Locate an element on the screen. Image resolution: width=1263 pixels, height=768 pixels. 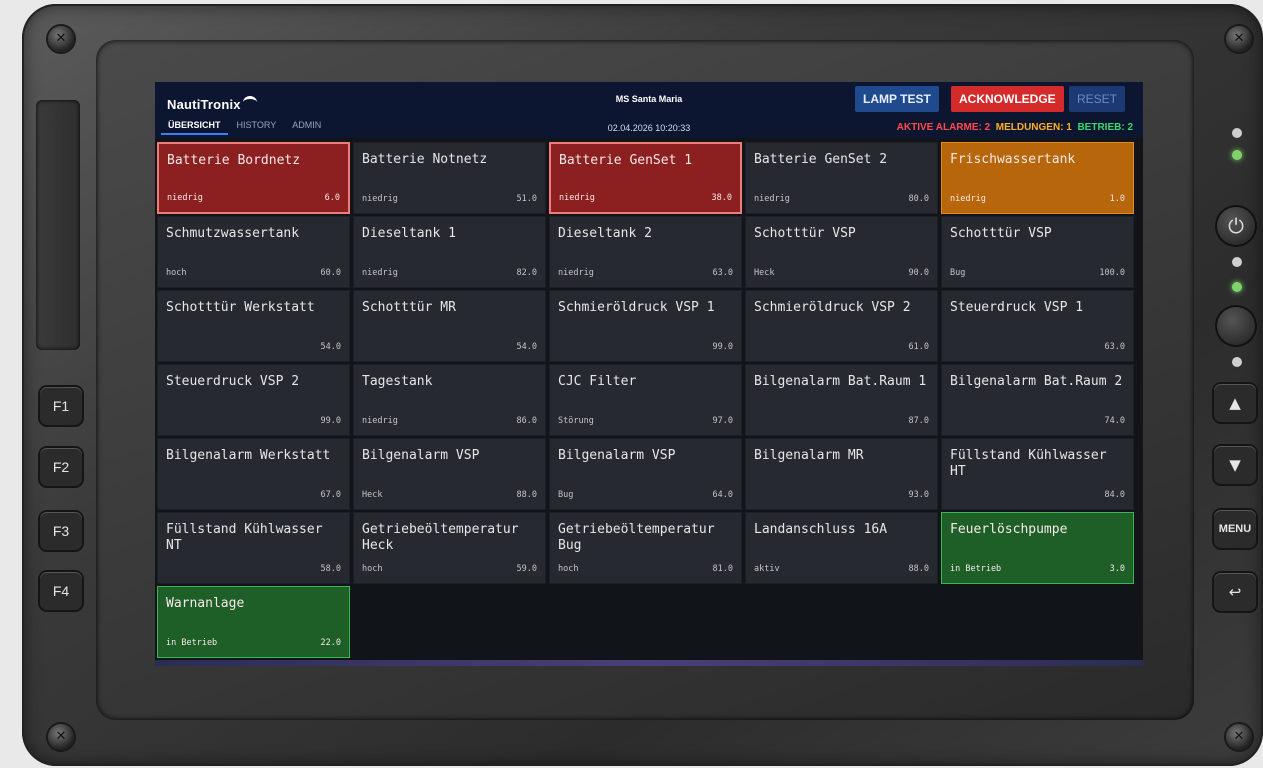
brightness-knob is located at coordinates (1236, 326).